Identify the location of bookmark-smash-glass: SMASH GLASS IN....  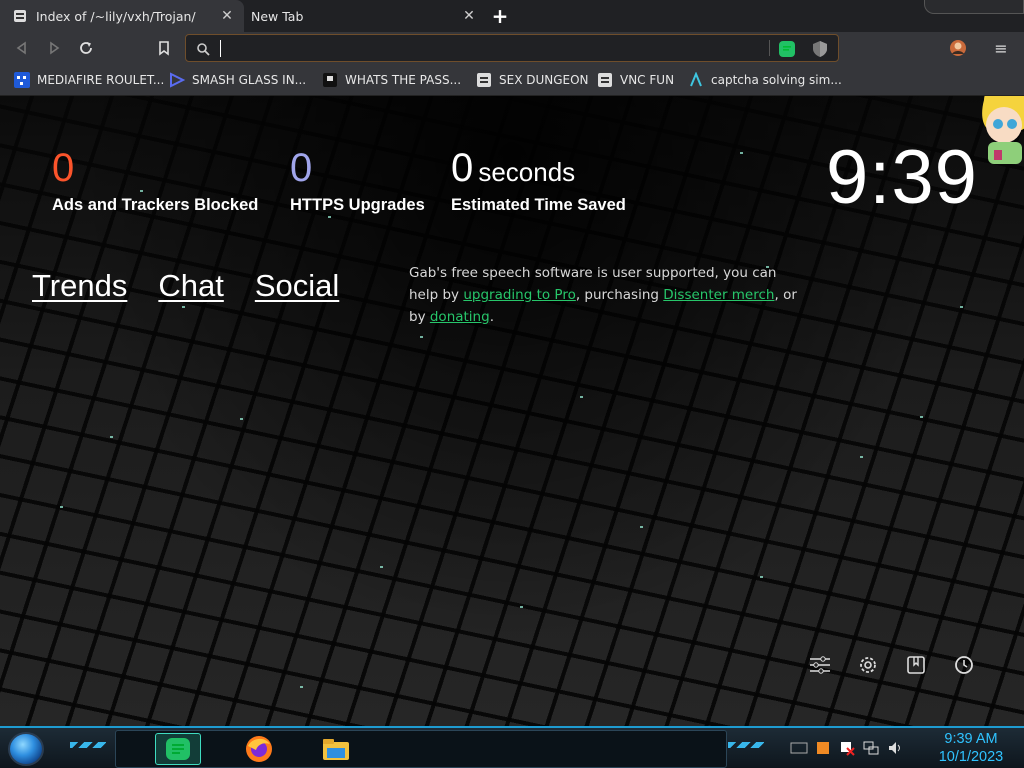
(237, 80).